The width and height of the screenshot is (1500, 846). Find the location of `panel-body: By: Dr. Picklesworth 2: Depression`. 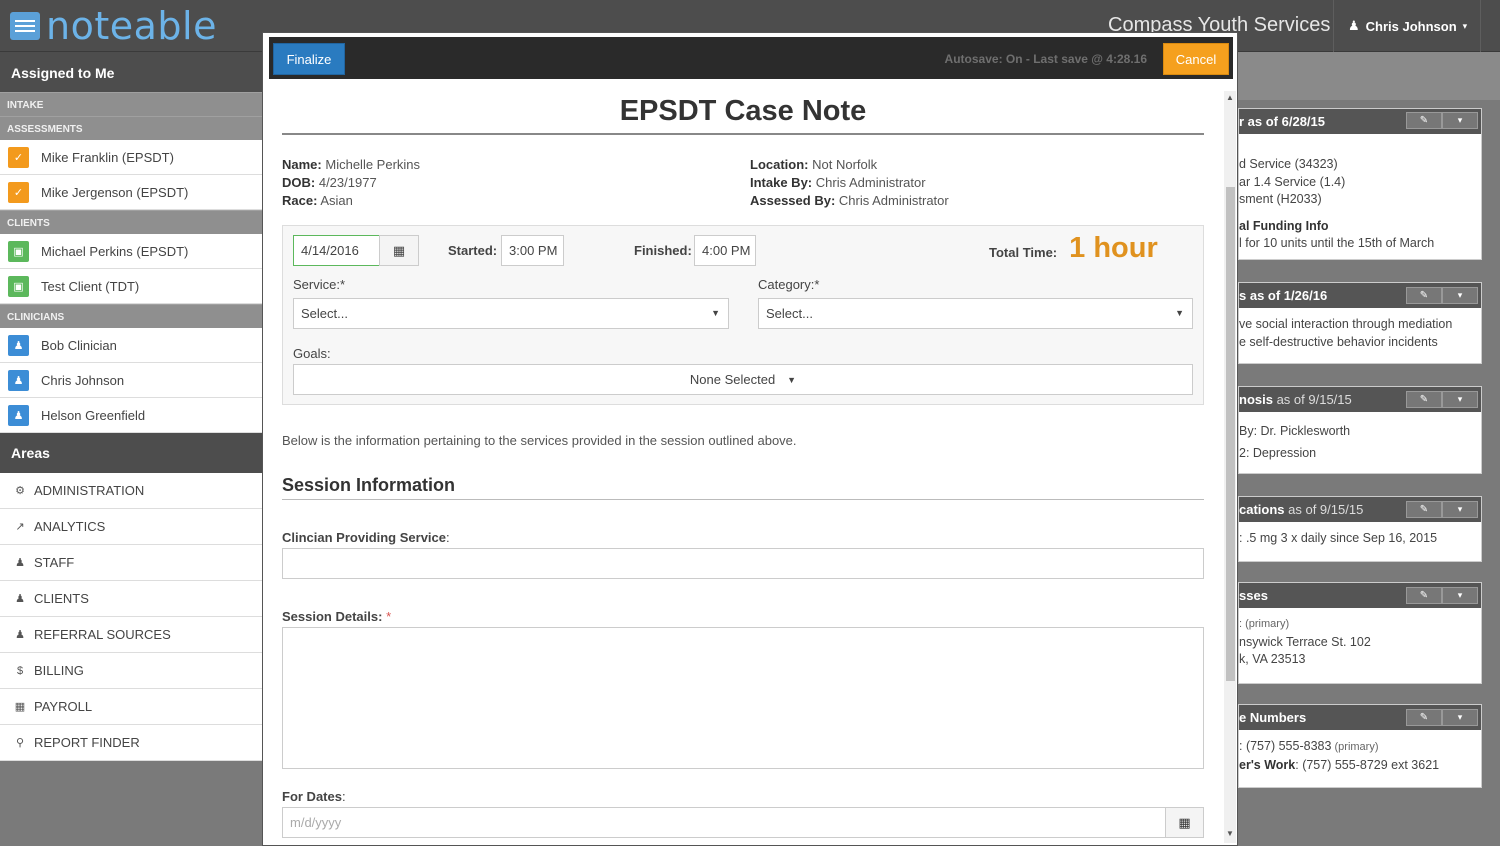

panel-body: By: Dr. Picklesworth 2: Depression is located at coordinates (1360, 441).